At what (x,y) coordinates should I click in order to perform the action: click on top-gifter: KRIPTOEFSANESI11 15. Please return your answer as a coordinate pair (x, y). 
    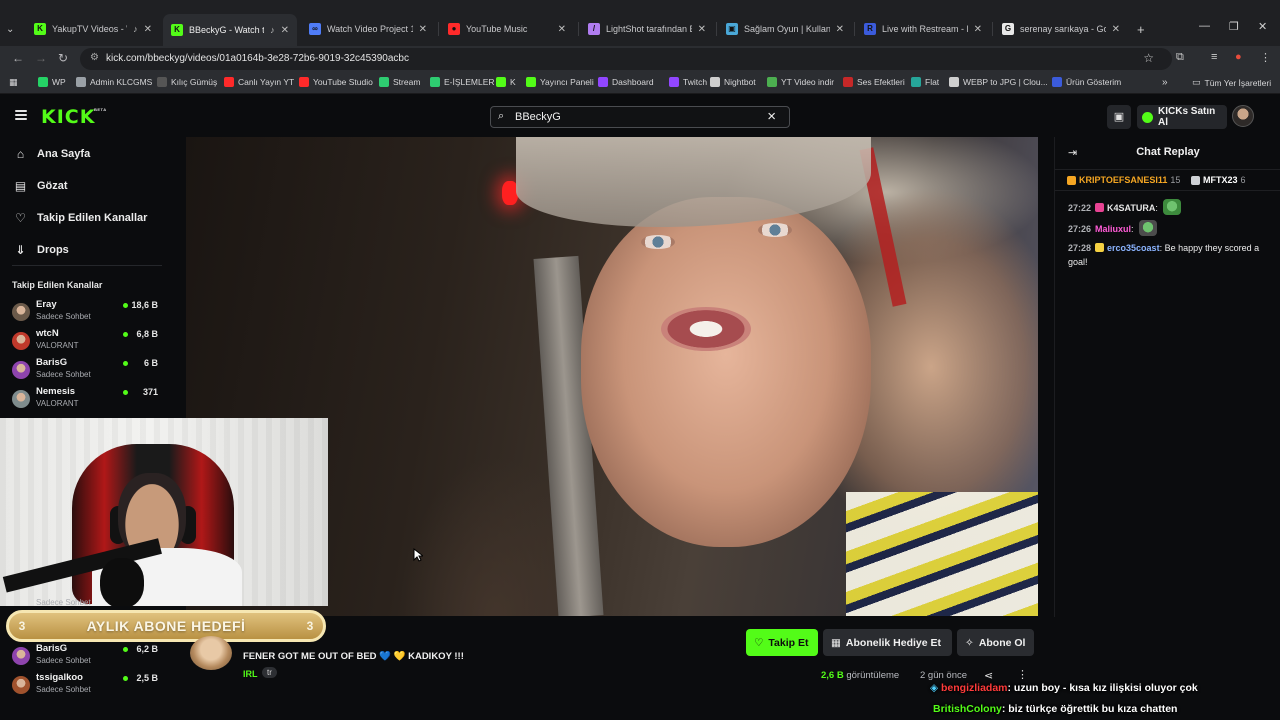
    Looking at the image, I should click on (1123, 180).